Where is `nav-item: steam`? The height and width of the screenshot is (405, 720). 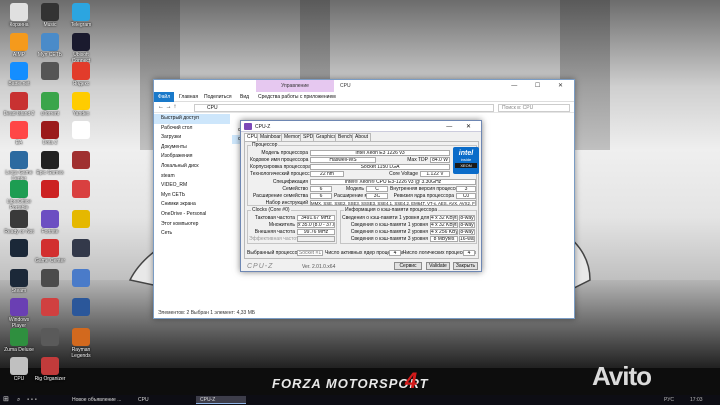
nav-item: steam is located at coordinates (192, 177).